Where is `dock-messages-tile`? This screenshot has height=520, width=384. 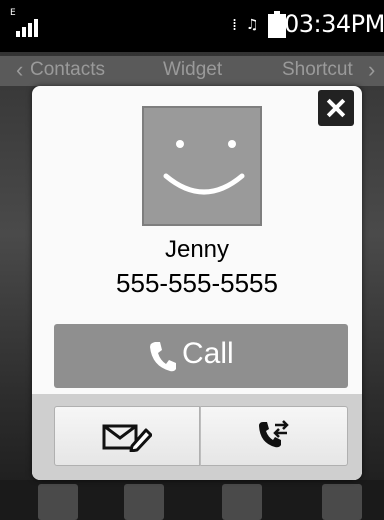
dock-messages-tile is located at coordinates (242, 502).